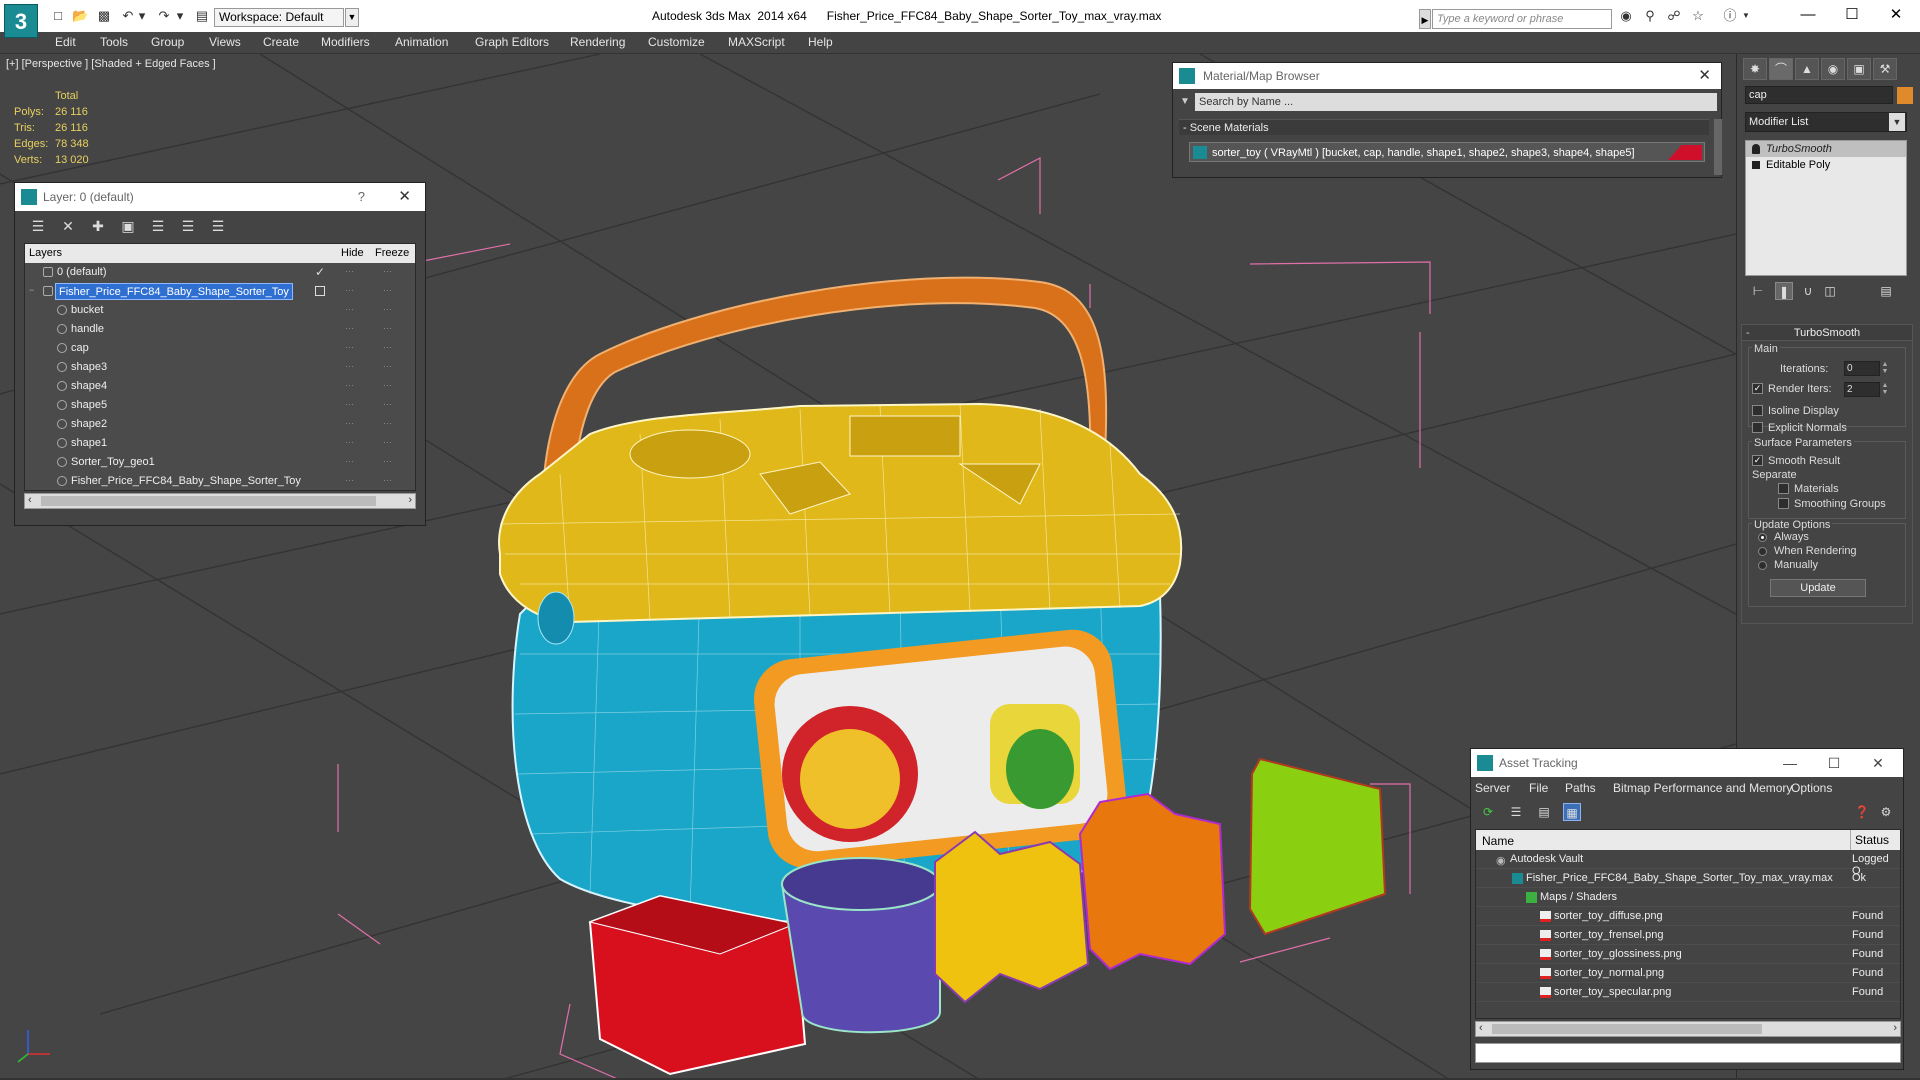 The height and width of the screenshot is (1080, 1920). I want to click on table-view-icon: ▦, so click(1572, 812).